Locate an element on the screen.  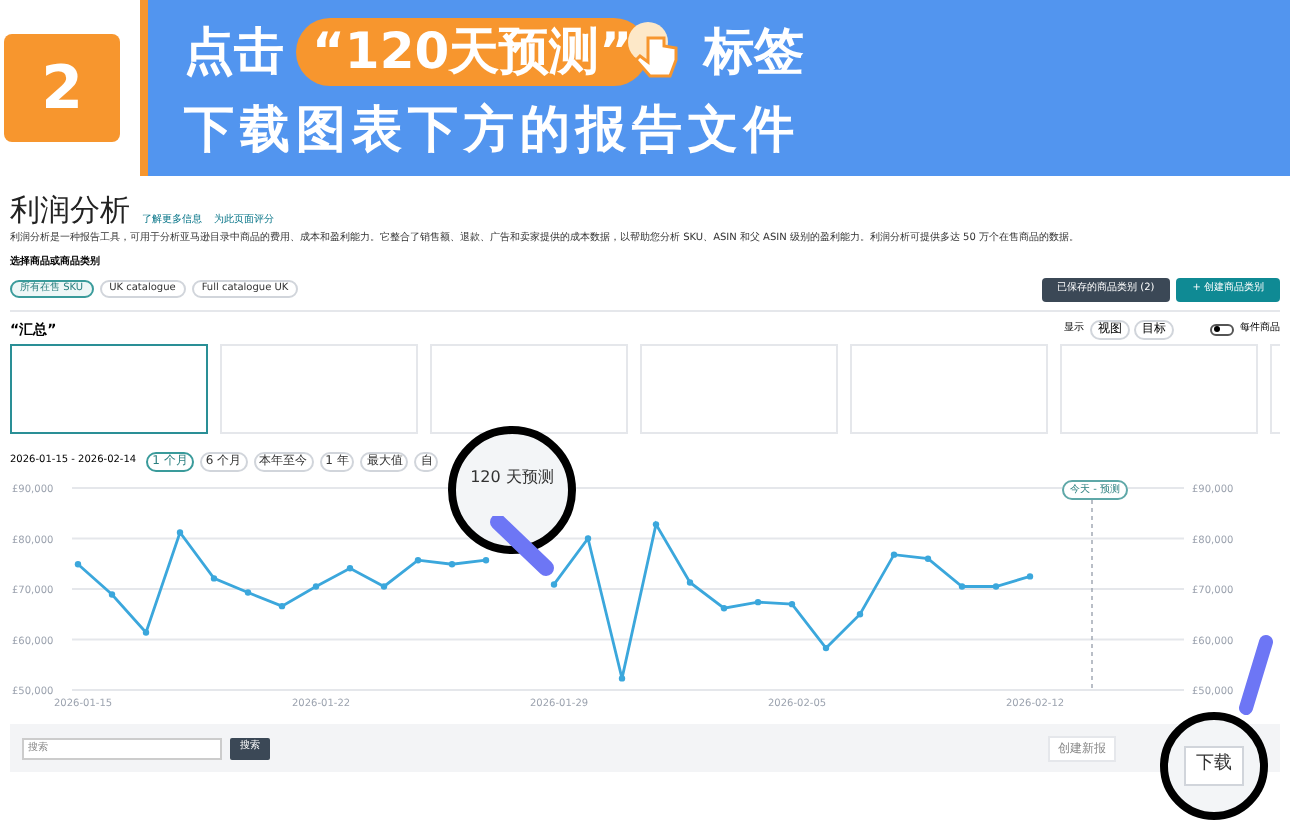
banner-text: 点击 is located at coordinates (234, 52).